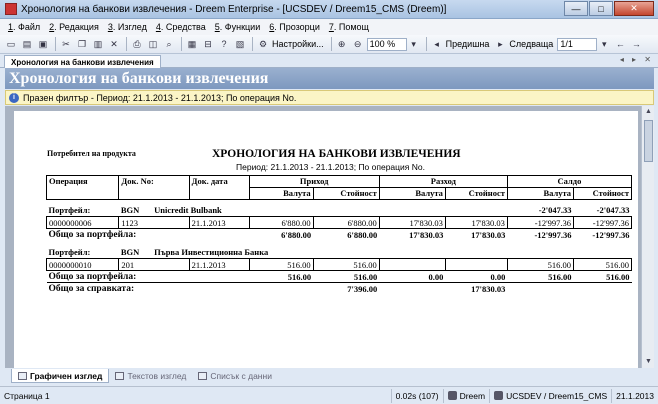  Describe the element at coordinates (437, 44) in the screenshot. I see `prev-page-icon: ◂` at that location.